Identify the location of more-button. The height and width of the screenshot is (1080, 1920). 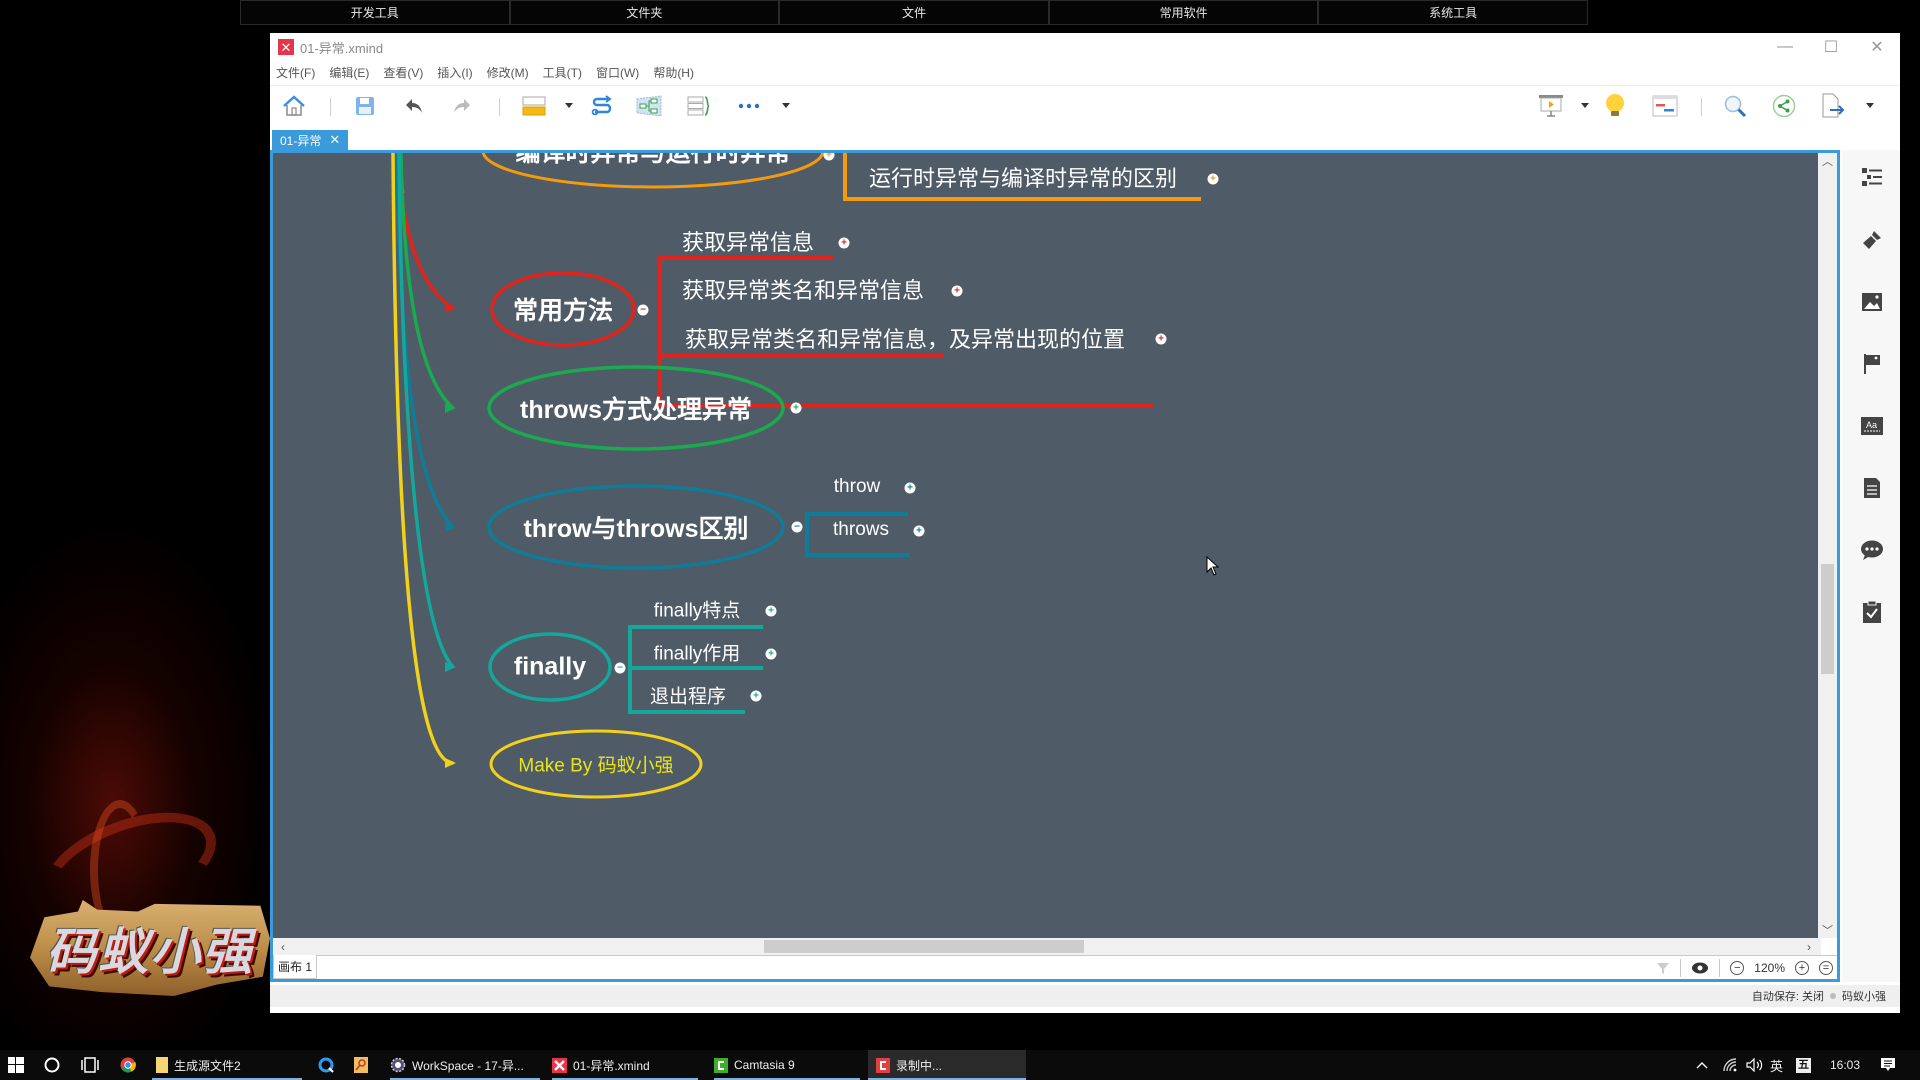
(749, 106).